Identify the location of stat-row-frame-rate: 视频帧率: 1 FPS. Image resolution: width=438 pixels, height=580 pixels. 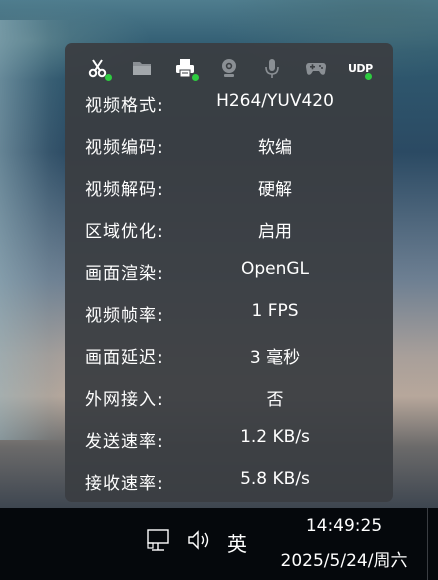
(229, 314).